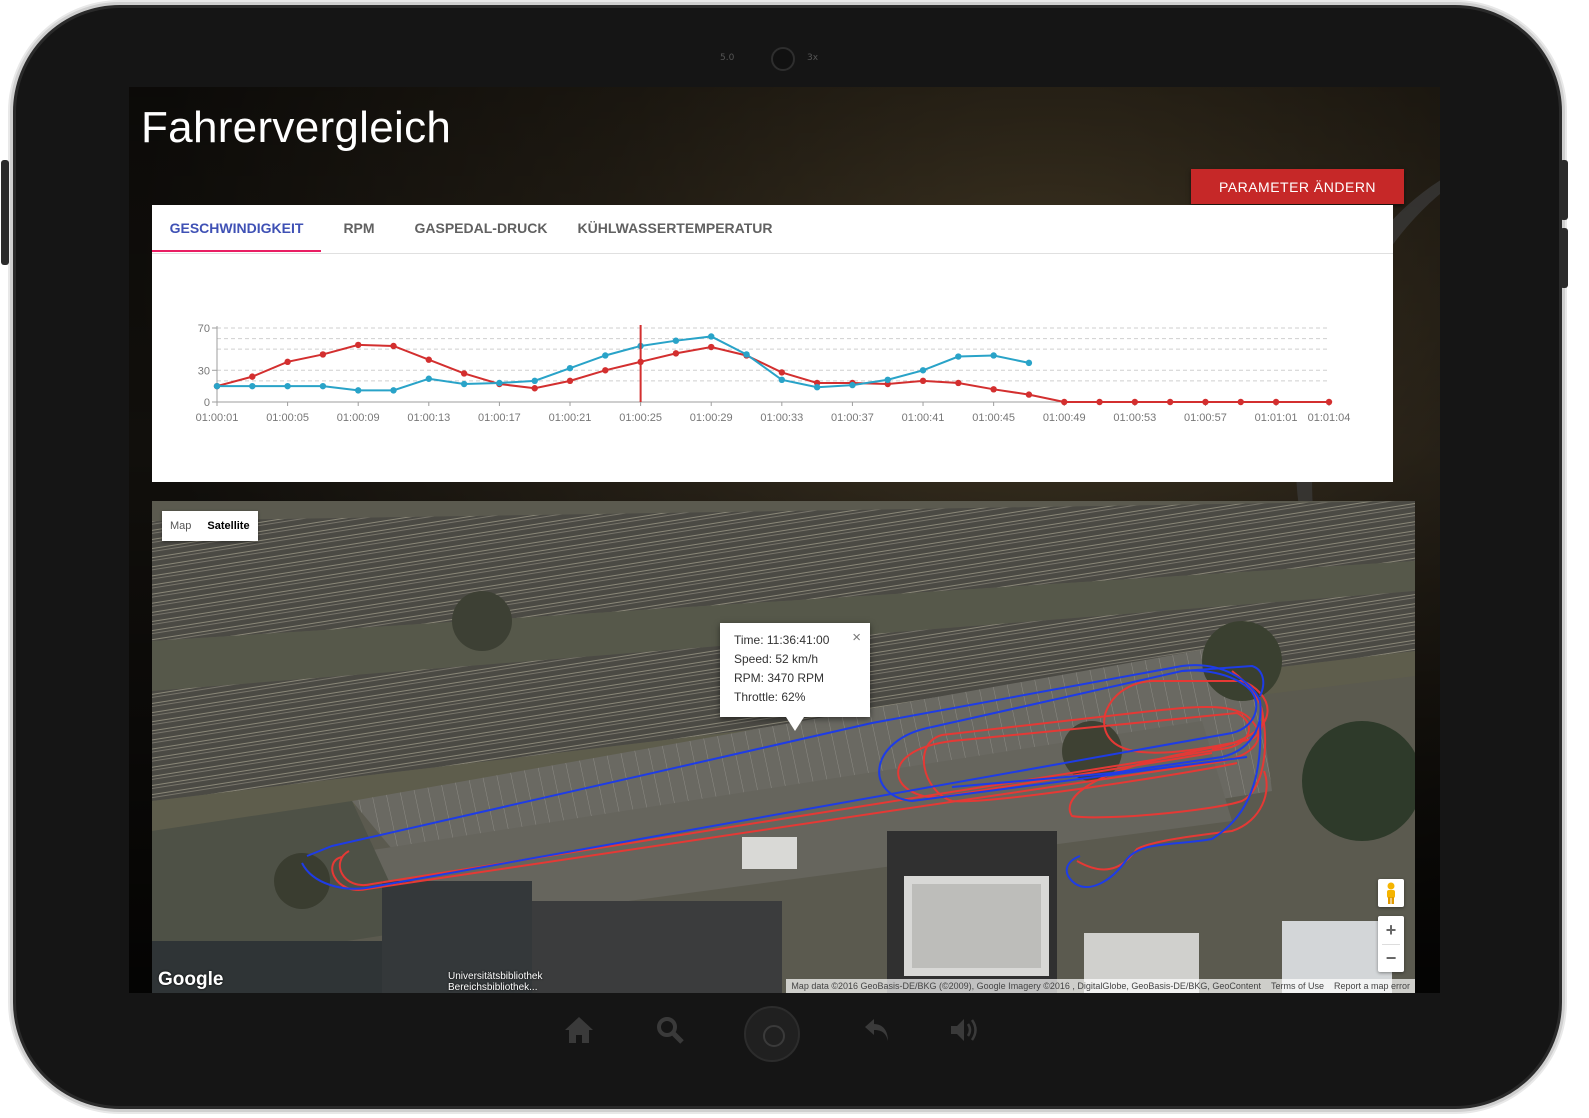 Image resolution: width=1589 pixels, height=1118 pixels. Describe the element at coordinates (495, 976) in the screenshot. I see `poi-label-line-1: Universitätsbibliothek` at that location.